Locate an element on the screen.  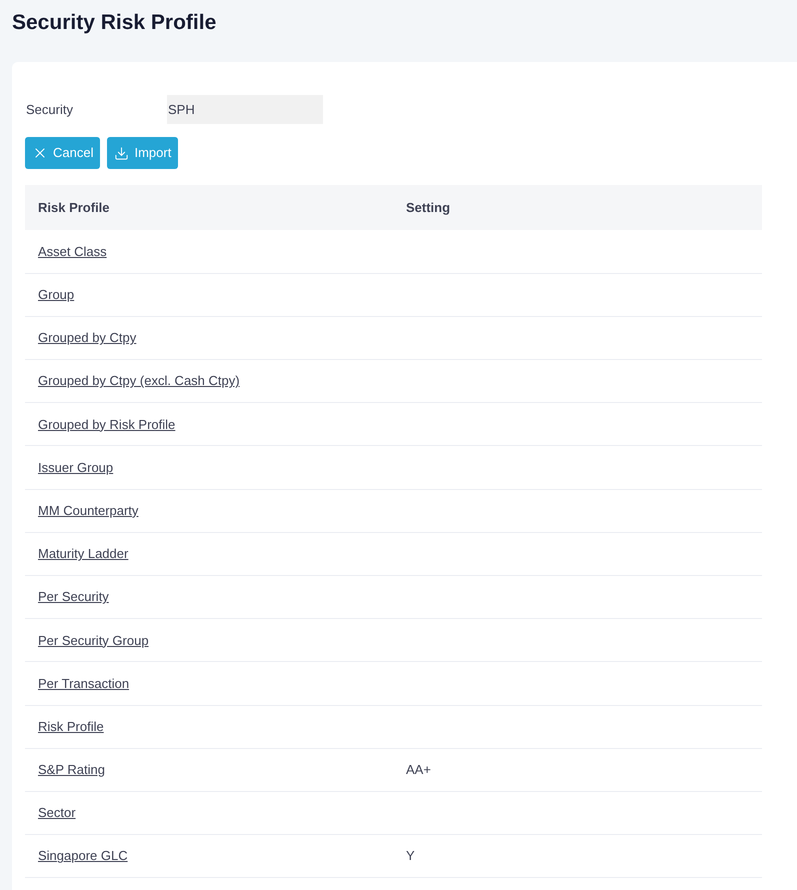
profile-link: Per Transaction is located at coordinates (84, 683).